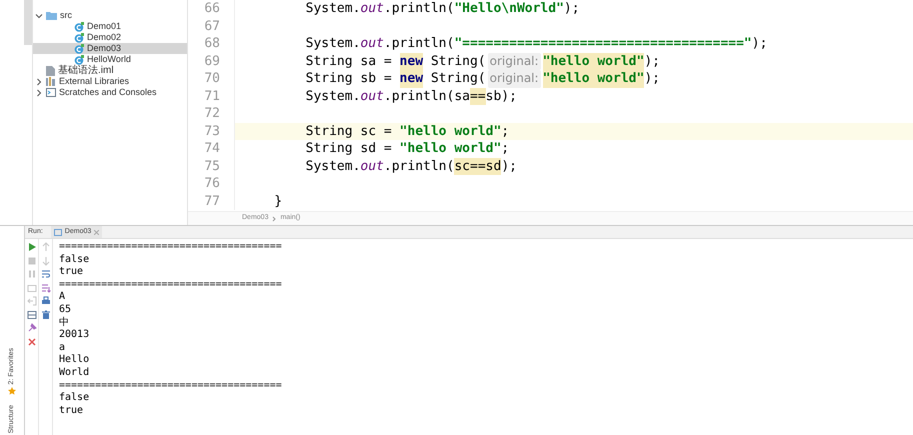 The height and width of the screenshot is (435, 913). Describe the element at coordinates (212, 166) in the screenshot. I see `line-number: 75` at that location.